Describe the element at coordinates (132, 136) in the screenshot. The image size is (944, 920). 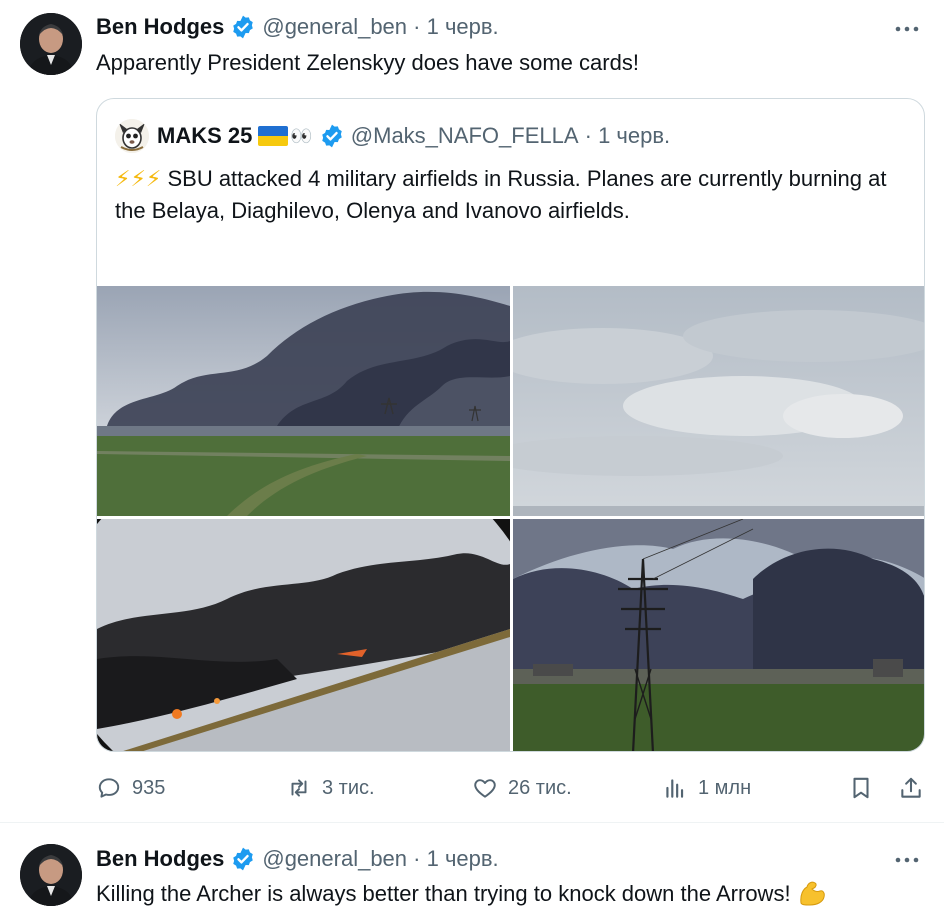
I see `quoted-author-avatar` at that location.